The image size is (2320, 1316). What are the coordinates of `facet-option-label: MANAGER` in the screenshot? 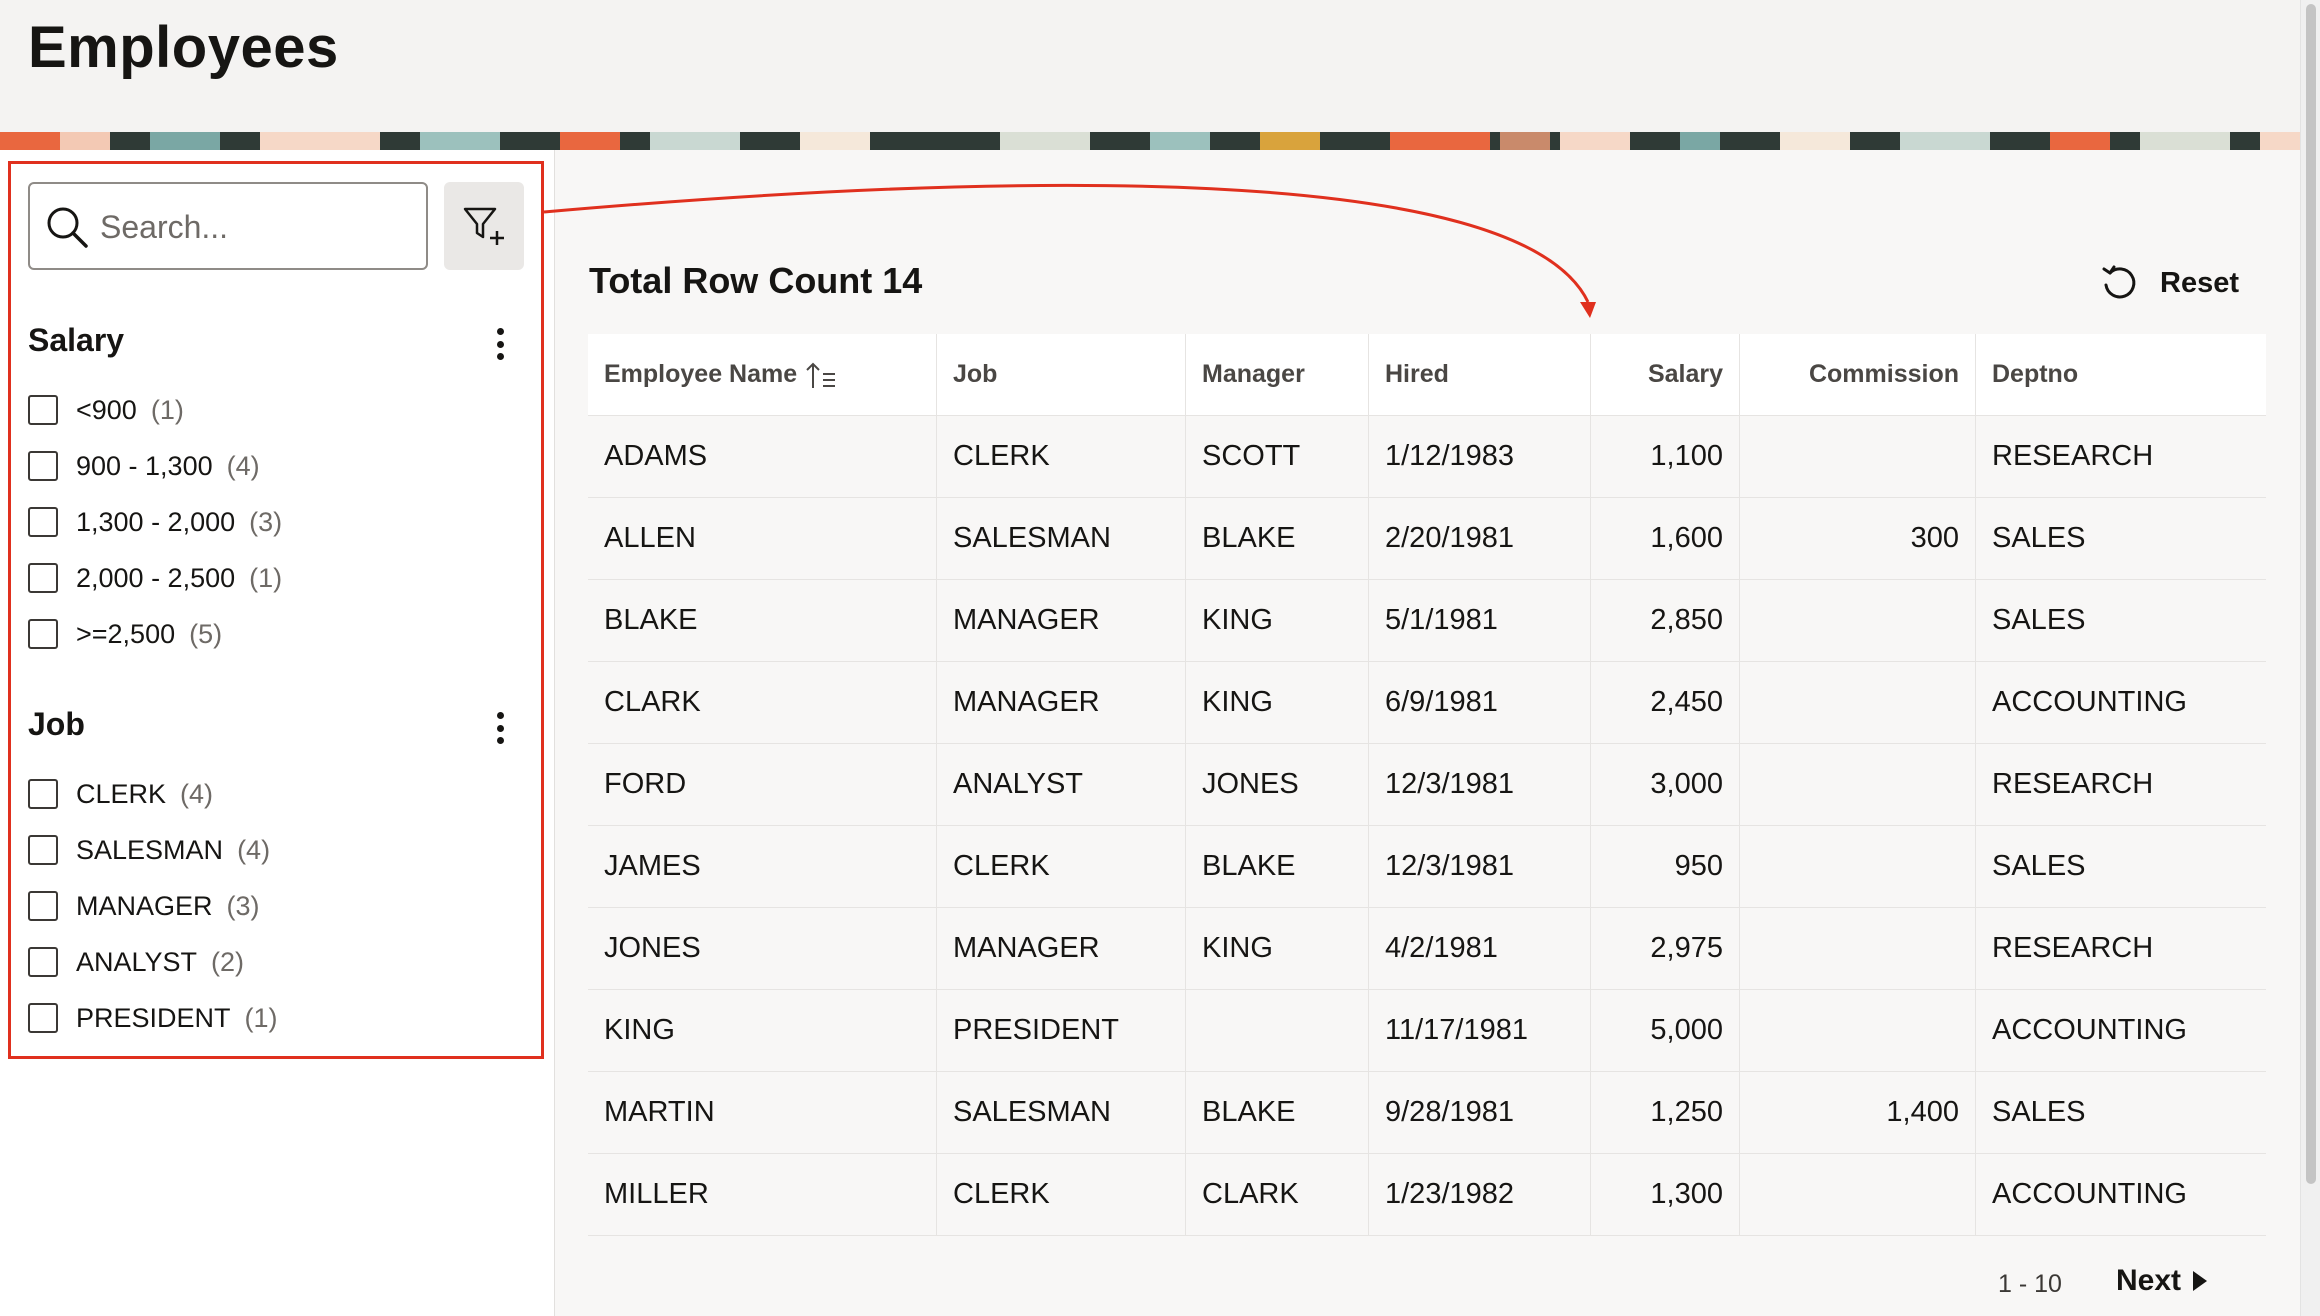 It's located at (144, 905).